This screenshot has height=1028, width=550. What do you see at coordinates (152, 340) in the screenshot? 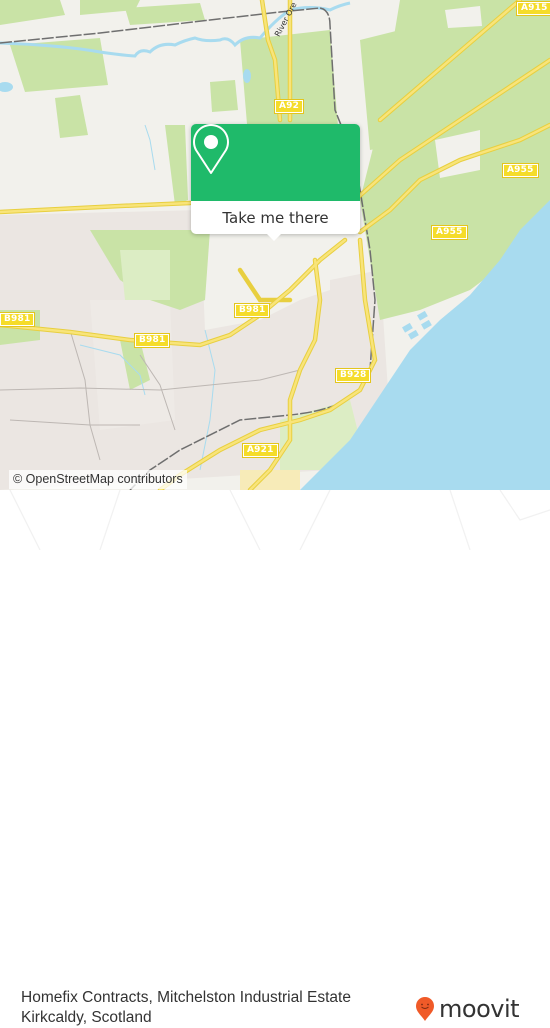
I see `road-label-b981-middle: B981` at bounding box center [152, 340].